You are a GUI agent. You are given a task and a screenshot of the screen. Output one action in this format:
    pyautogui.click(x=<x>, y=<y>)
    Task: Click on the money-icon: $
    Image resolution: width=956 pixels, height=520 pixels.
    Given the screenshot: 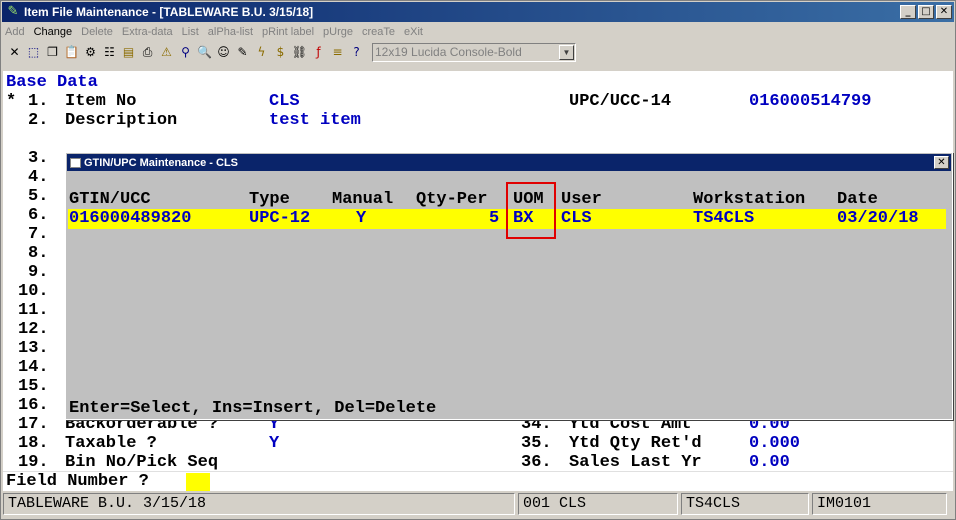 What is the action you would take?
    pyautogui.click(x=280, y=52)
    